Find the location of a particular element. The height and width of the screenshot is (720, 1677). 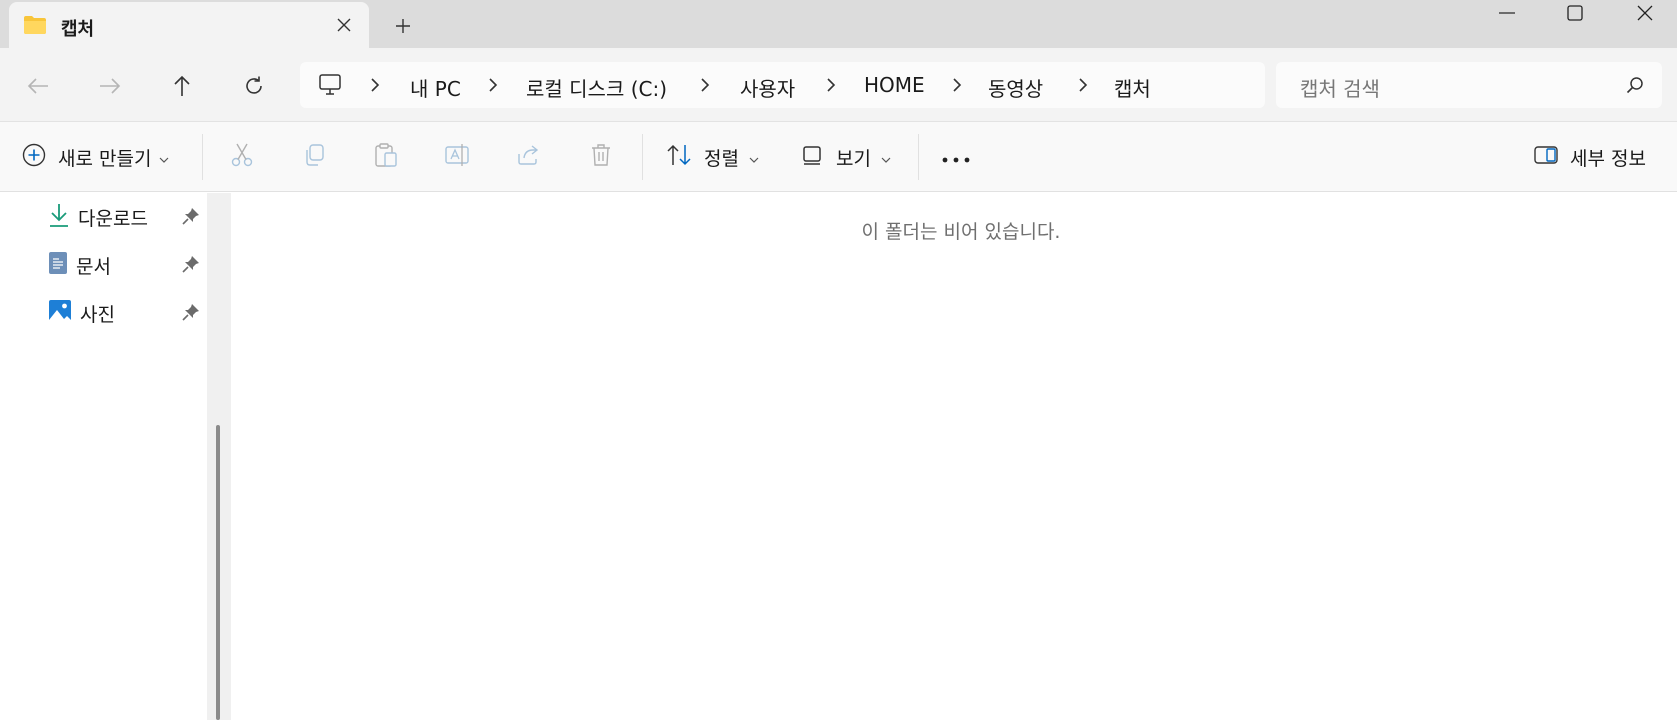

minimize-icon is located at coordinates (1507, 13).